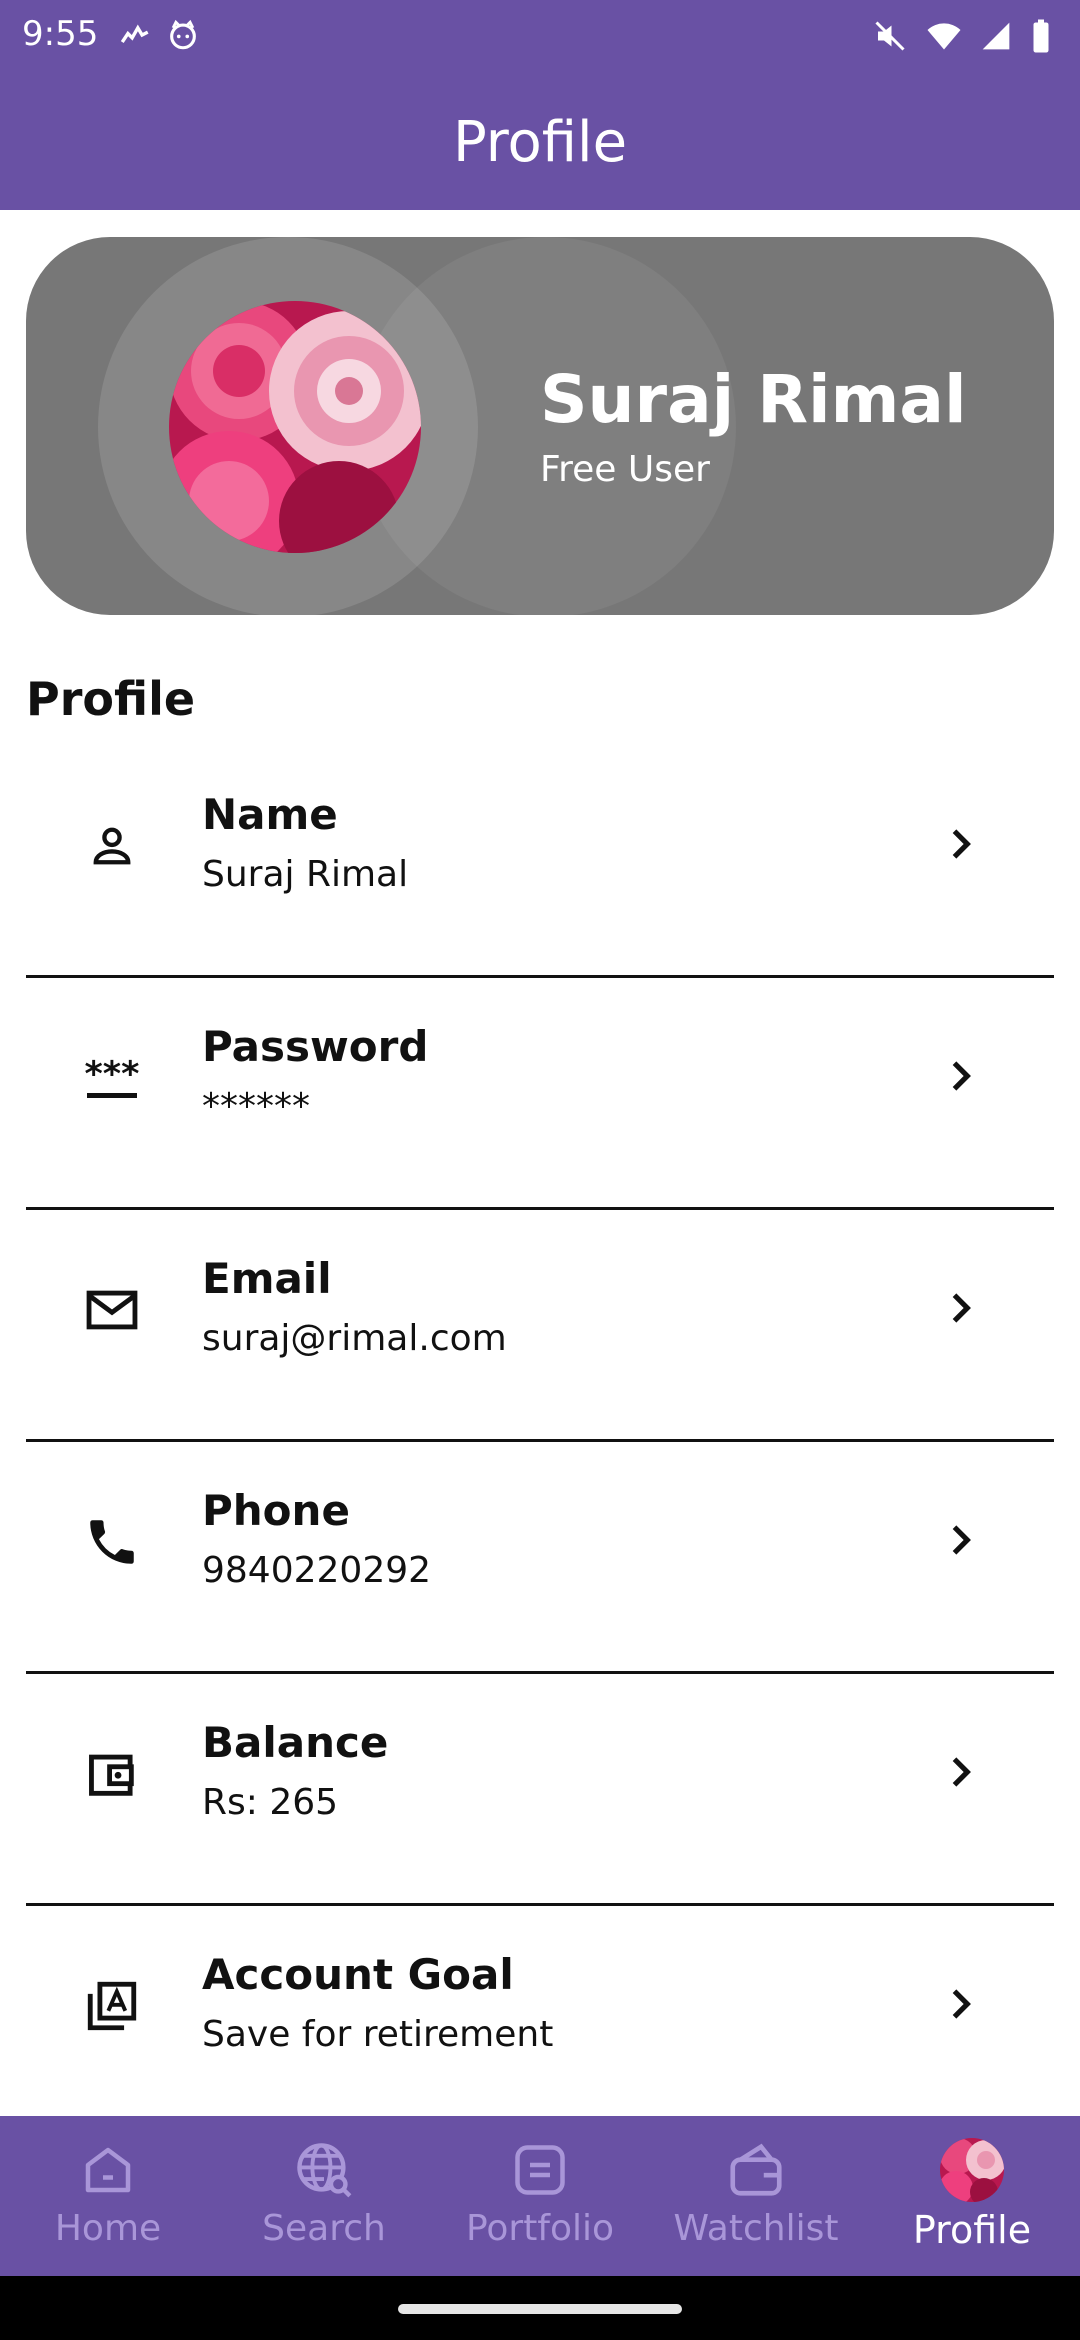  I want to click on section-title: Profile, so click(111, 699).